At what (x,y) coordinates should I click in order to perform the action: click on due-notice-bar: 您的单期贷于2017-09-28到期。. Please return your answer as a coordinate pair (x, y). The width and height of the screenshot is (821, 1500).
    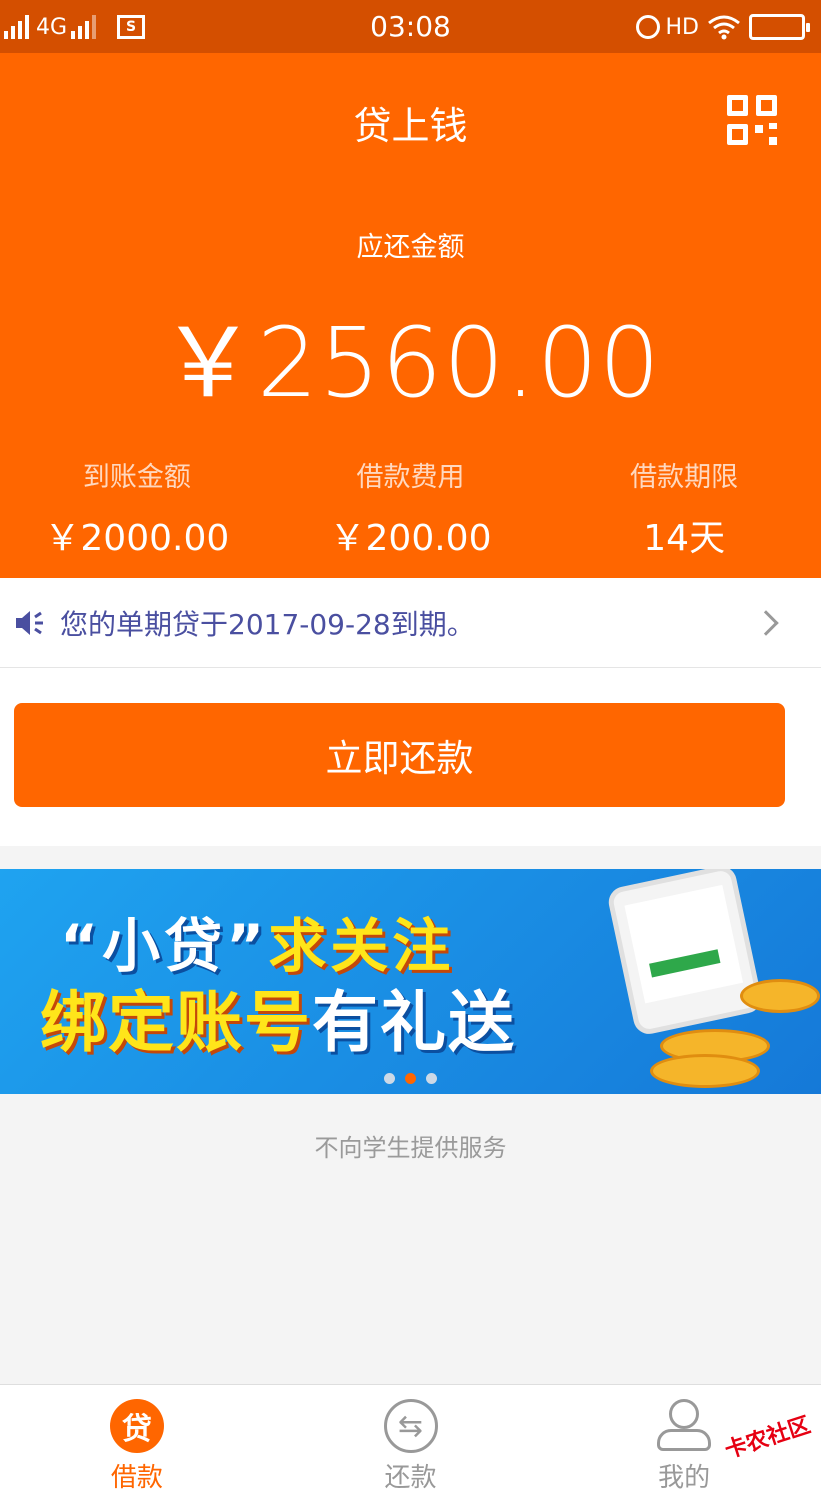
    Looking at the image, I should click on (410, 623).